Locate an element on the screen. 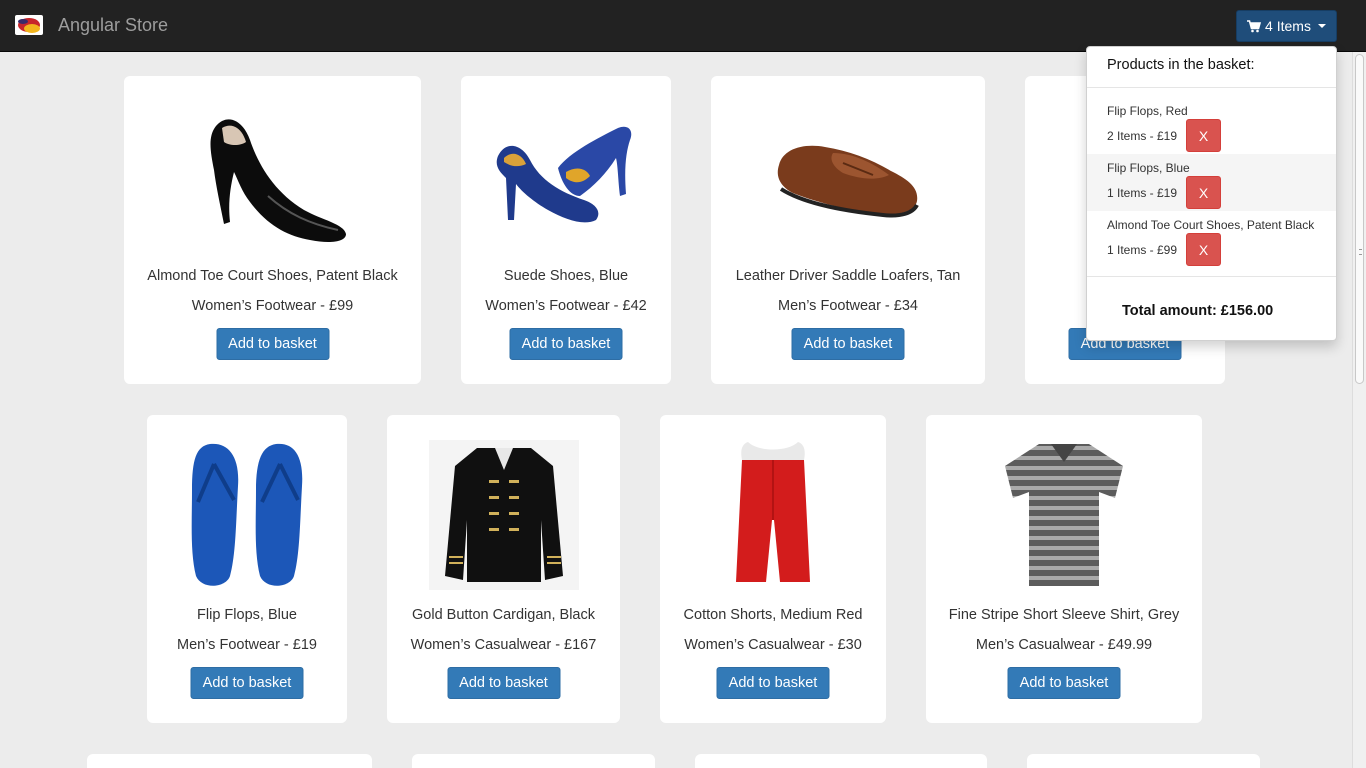 This screenshot has width=1366, height=768. product-category-price: Women’s Casualwear - £30 is located at coordinates (773, 645).